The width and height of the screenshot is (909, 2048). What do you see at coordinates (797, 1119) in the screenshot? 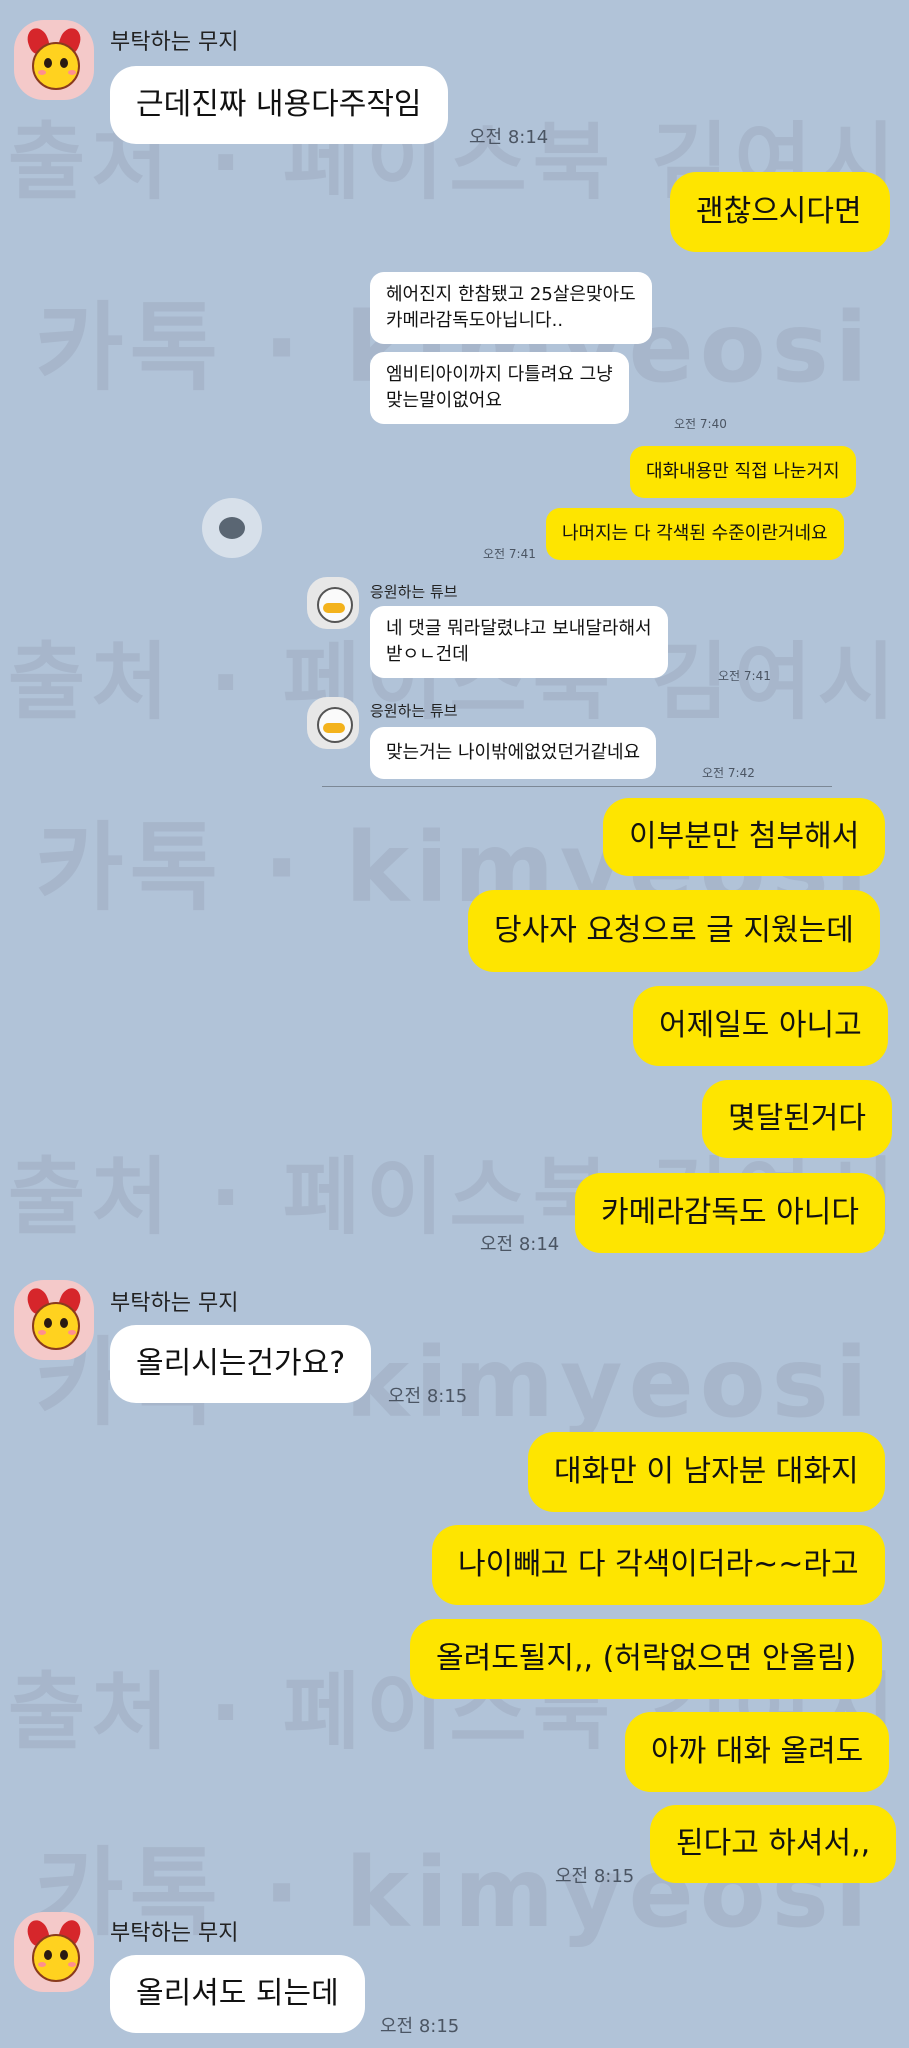
I see `my-message-bubble: 몇달된거다` at bounding box center [797, 1119].